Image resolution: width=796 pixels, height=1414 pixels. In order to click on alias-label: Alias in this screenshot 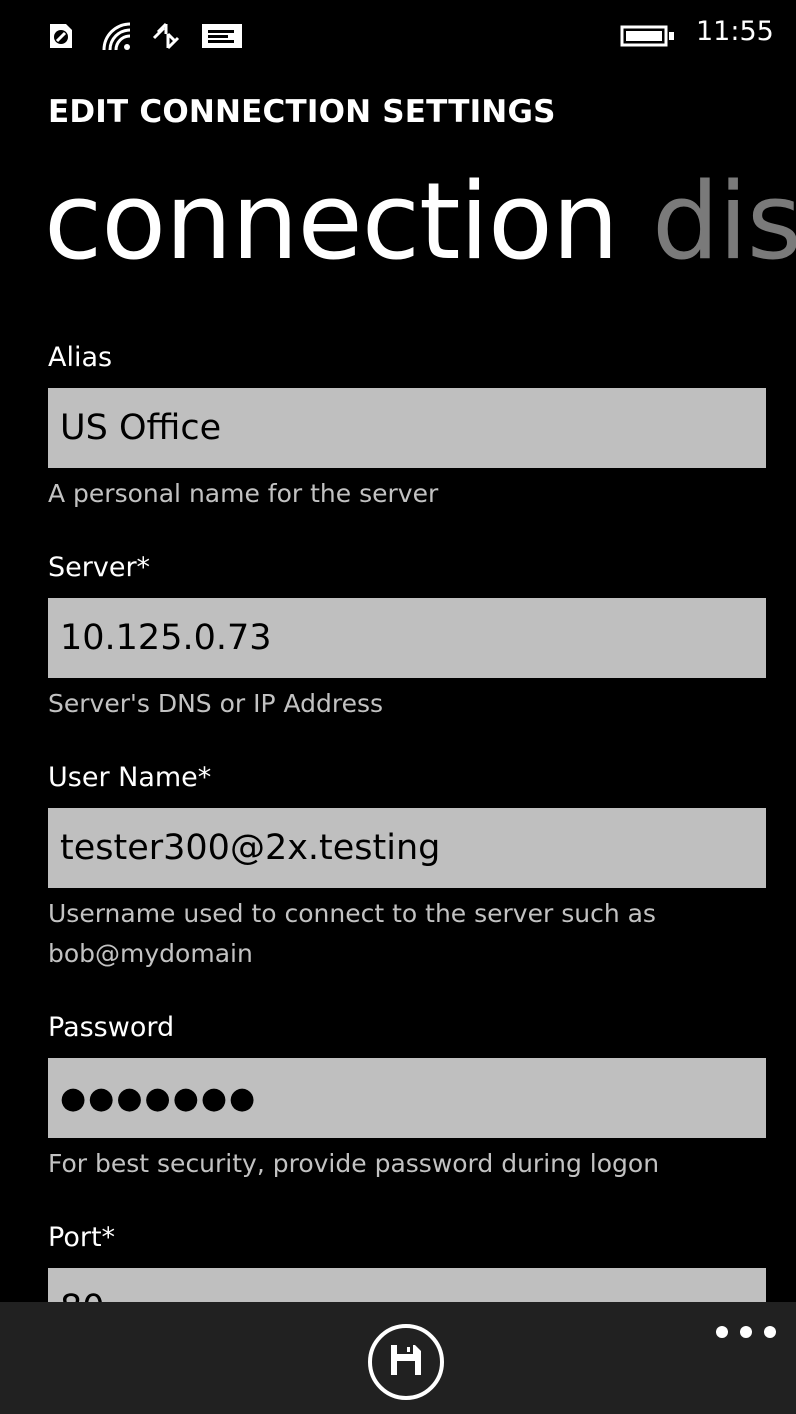, I will do `click(80, 357)`.